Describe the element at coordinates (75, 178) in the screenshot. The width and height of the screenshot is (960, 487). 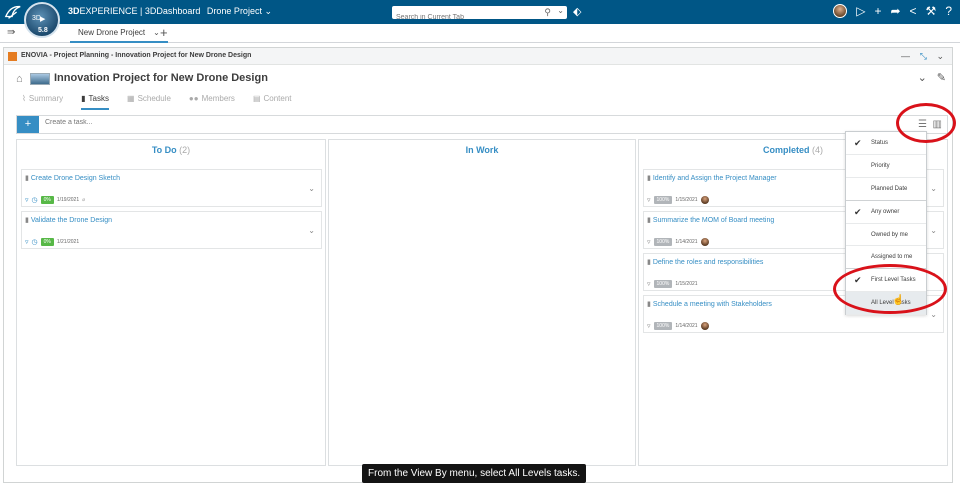
I see `task-title-text: Create Drone Design Sketch` at that location.